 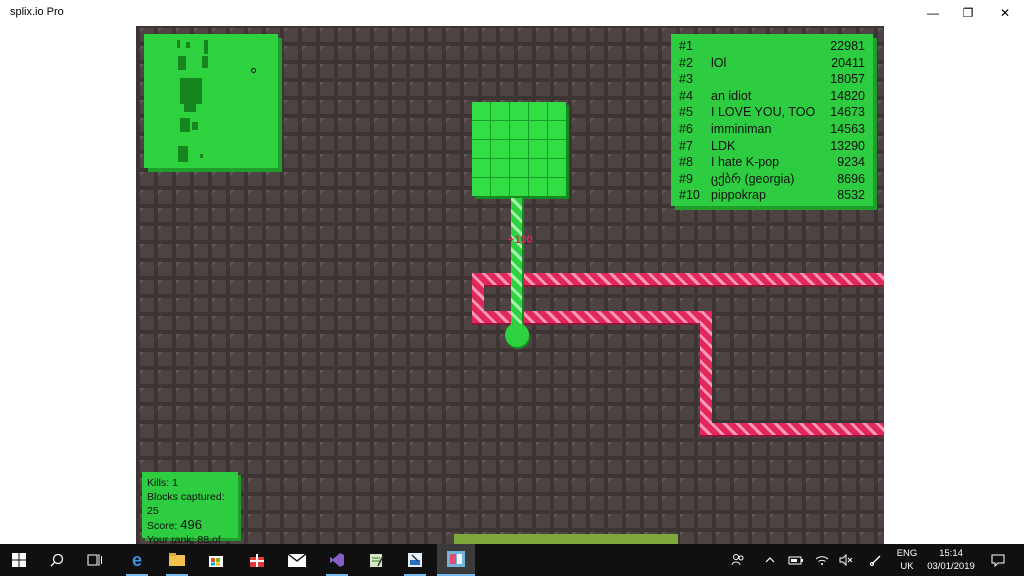 I want to click on leaderboard-row: #8 I hate K-pop 9234, so click(x=772, y=162).